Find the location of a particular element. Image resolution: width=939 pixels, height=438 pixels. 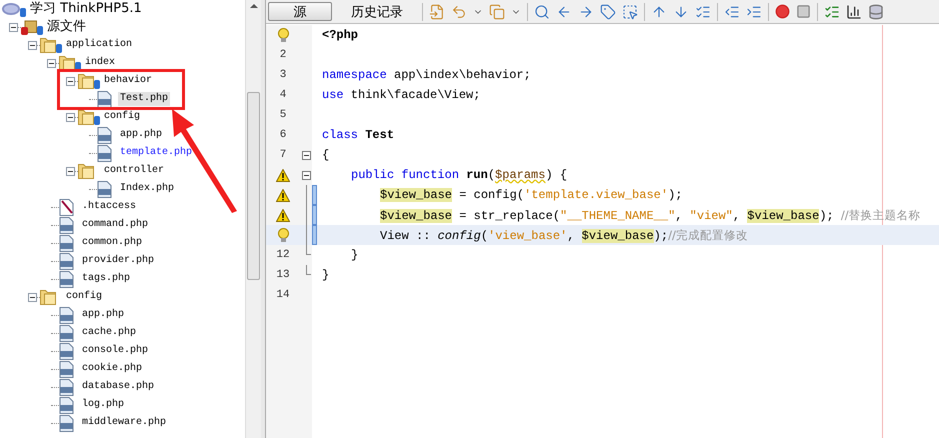

code-line: $view_base = config('template.view_base'); is located at coordinates (530, 195).